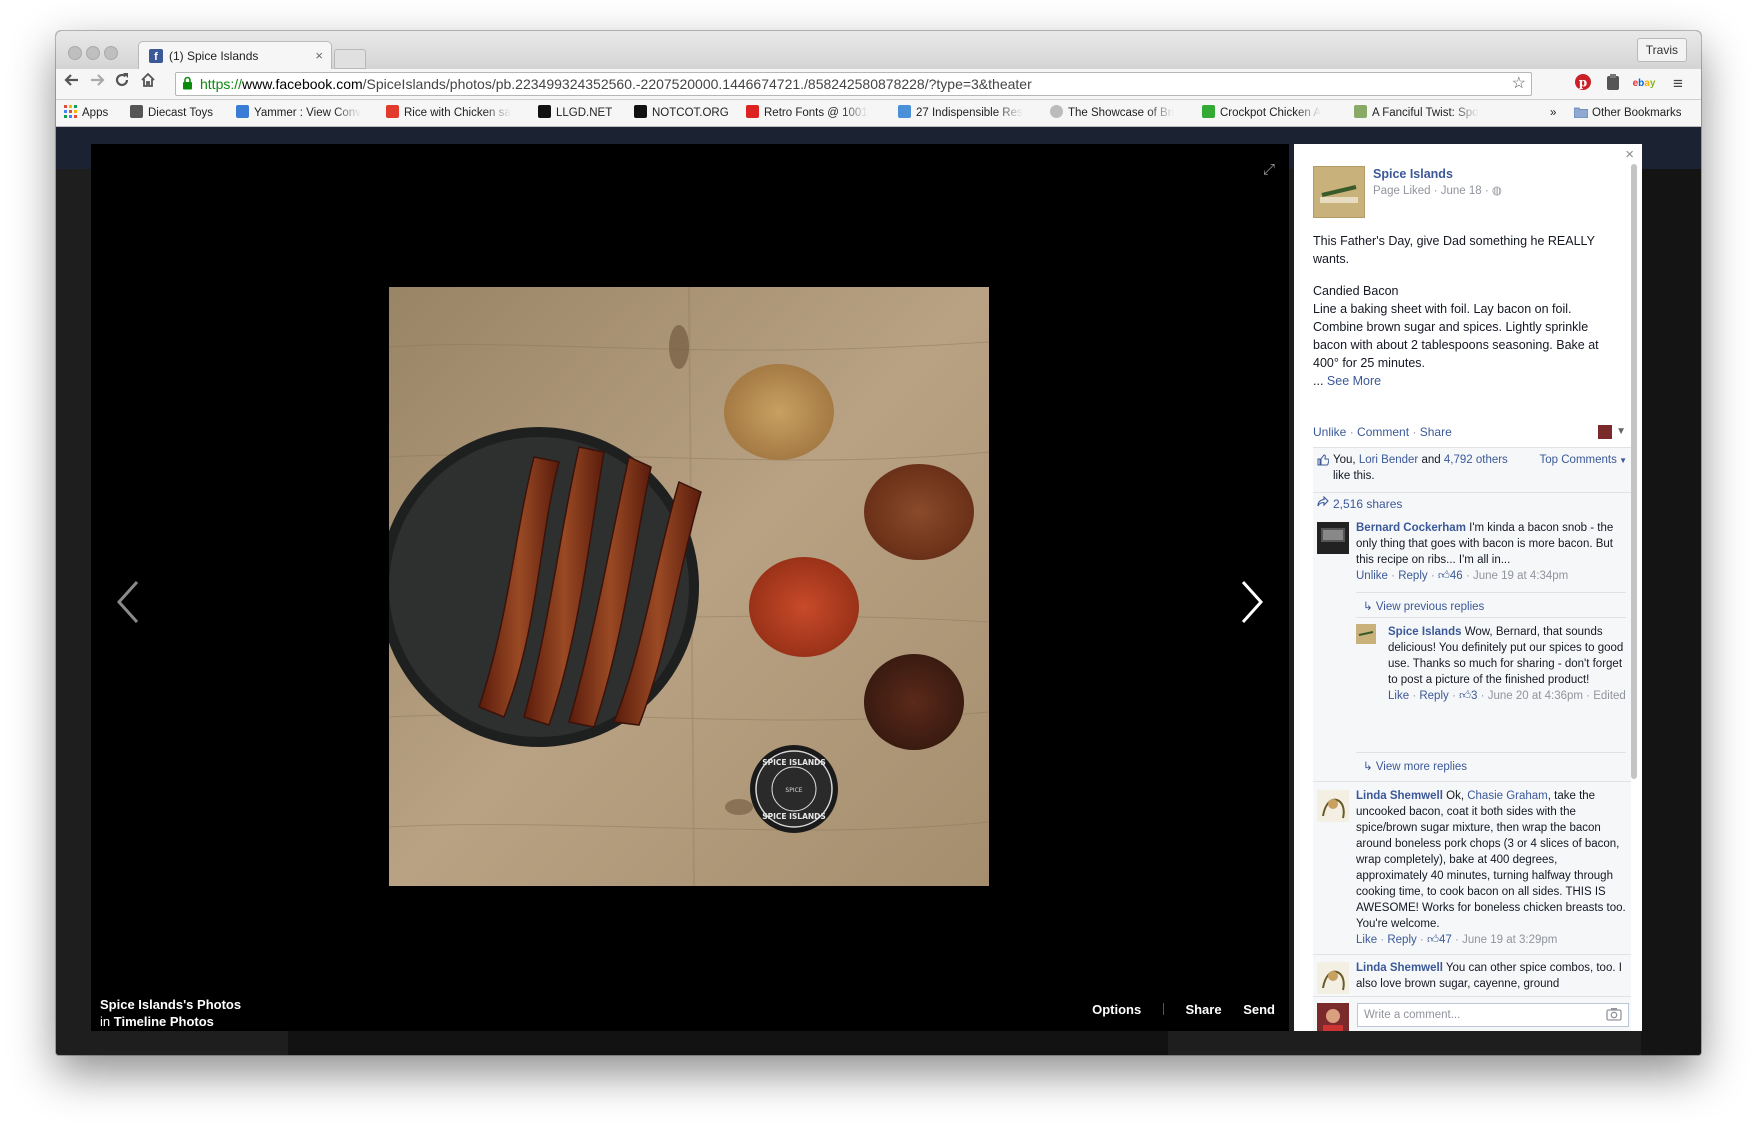 The height and width of the screenshot is (1135, 1757). Describe the element at coordinates (180, 113) in the screenshot. I see `bookmark-diecast-toys: Diecast Toys` at that location.